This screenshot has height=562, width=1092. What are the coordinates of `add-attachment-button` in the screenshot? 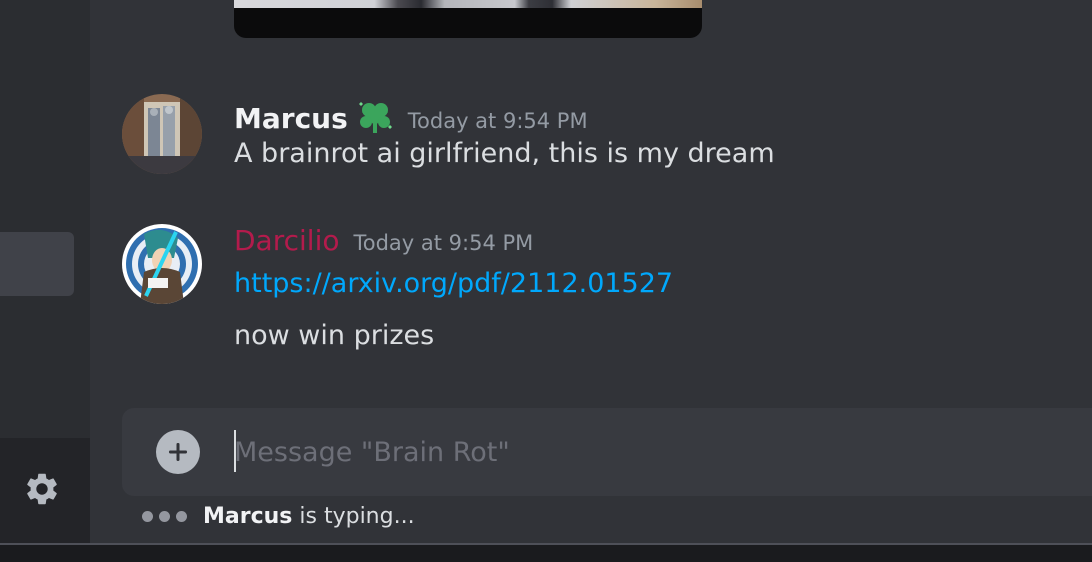 It's located at (178, 452).